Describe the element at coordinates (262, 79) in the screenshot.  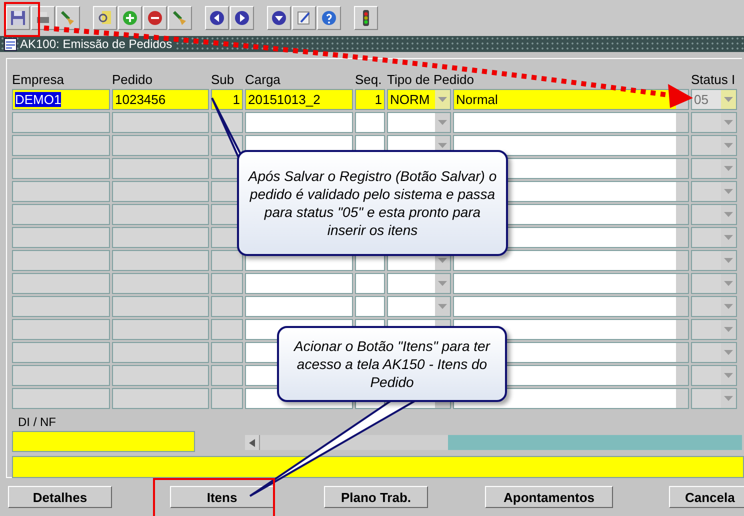
I see `column-header: Carga` at that location.